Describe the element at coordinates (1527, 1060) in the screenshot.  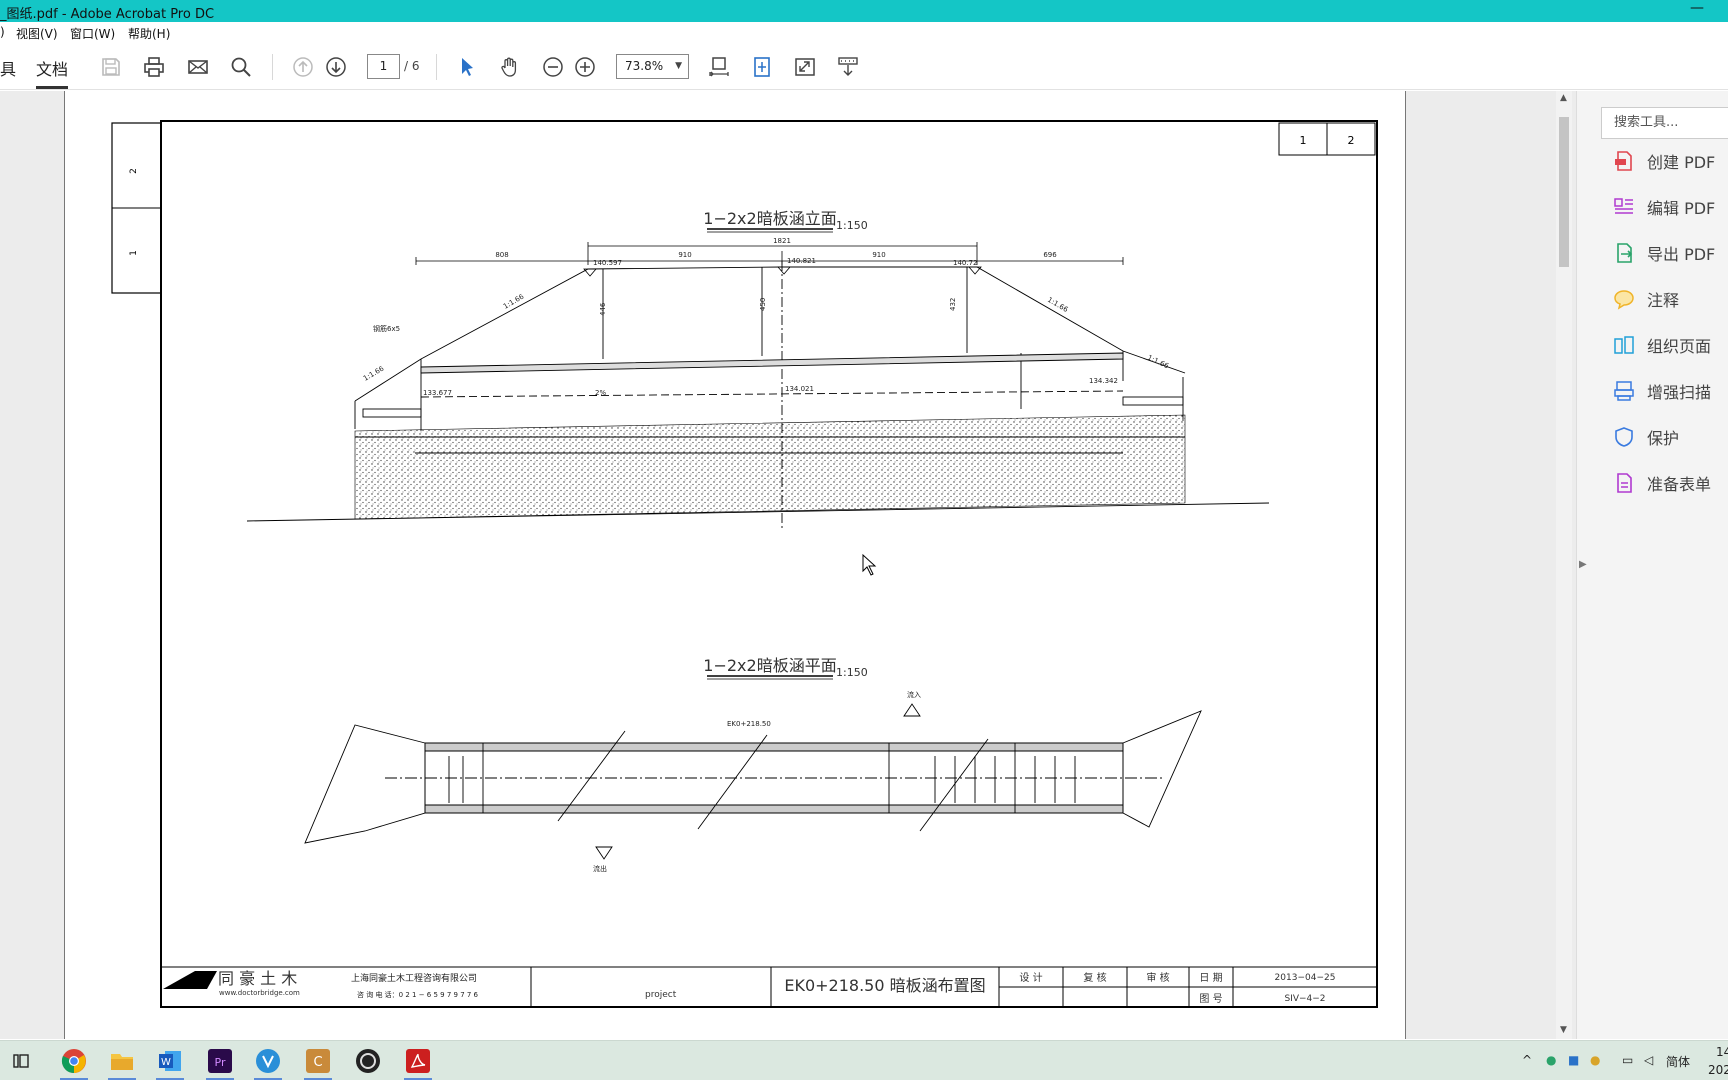
I see `tray-expand-icon: ^` at that location.